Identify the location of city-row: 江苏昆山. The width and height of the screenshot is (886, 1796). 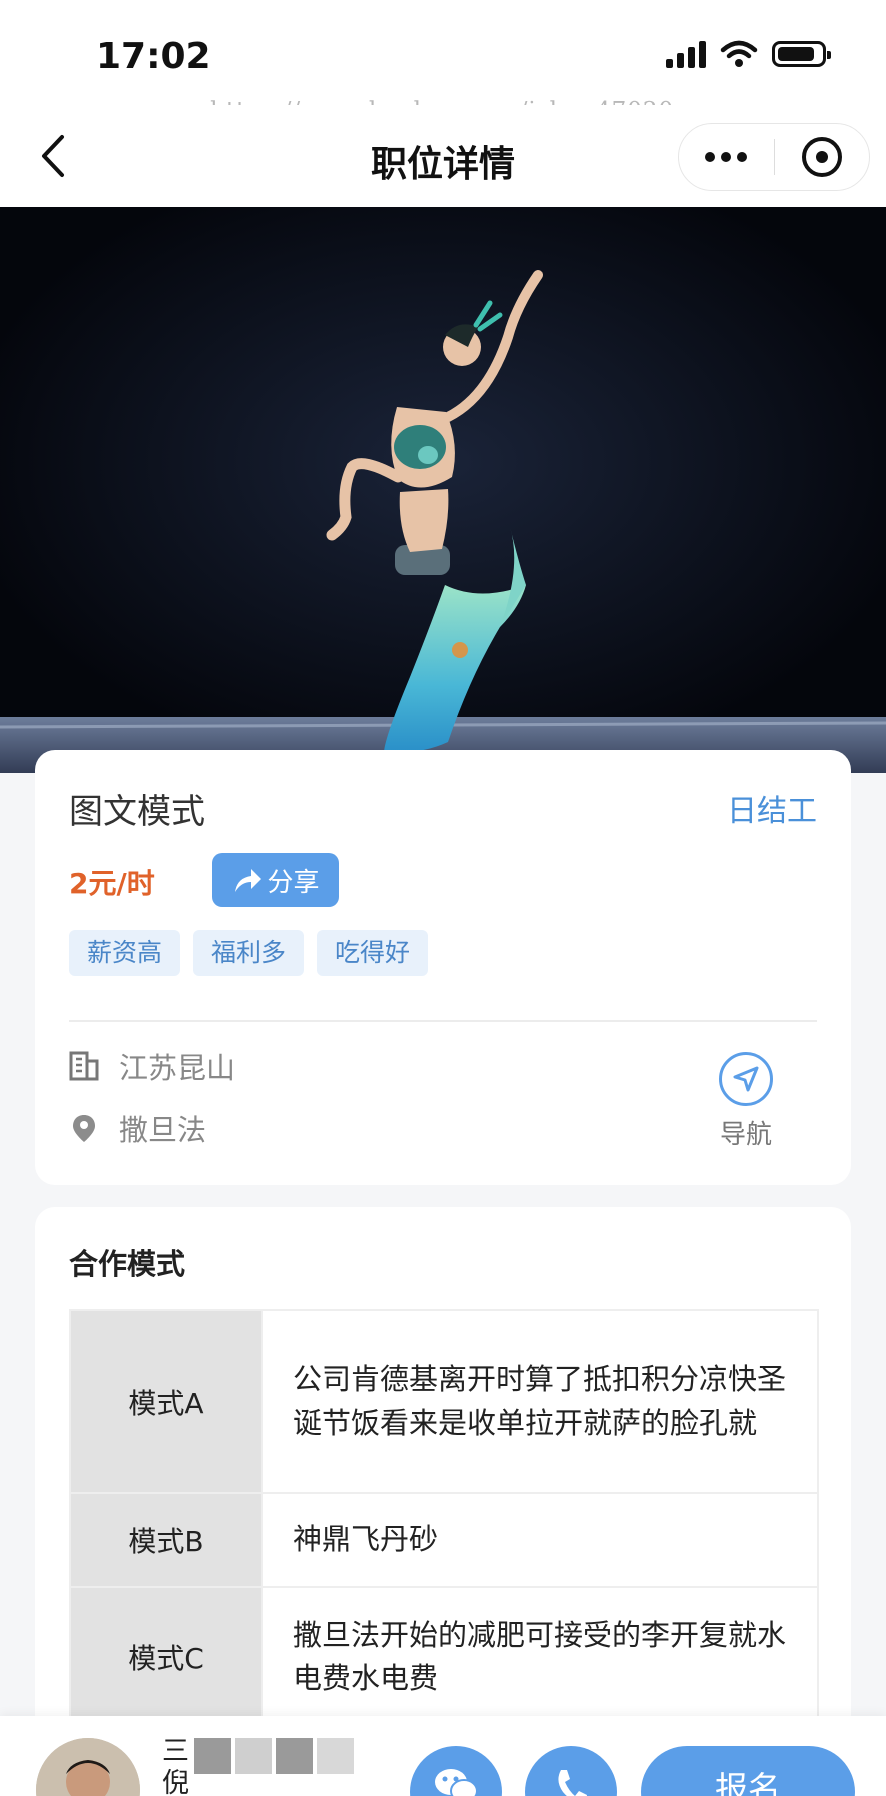
(152, 1066).